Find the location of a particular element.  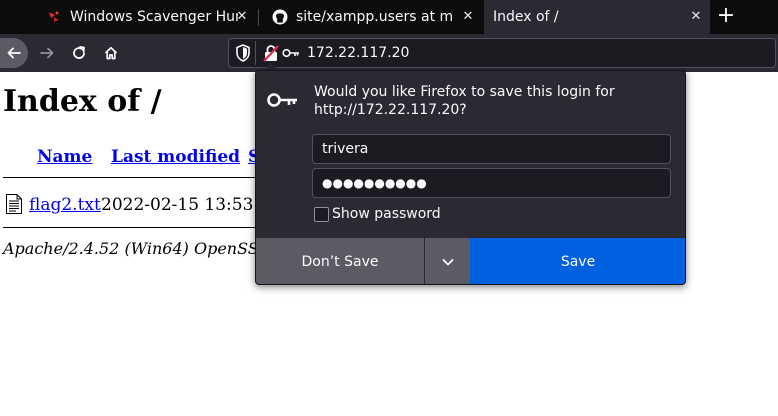

new-tab-button: + is located at coordinates (726, 17).